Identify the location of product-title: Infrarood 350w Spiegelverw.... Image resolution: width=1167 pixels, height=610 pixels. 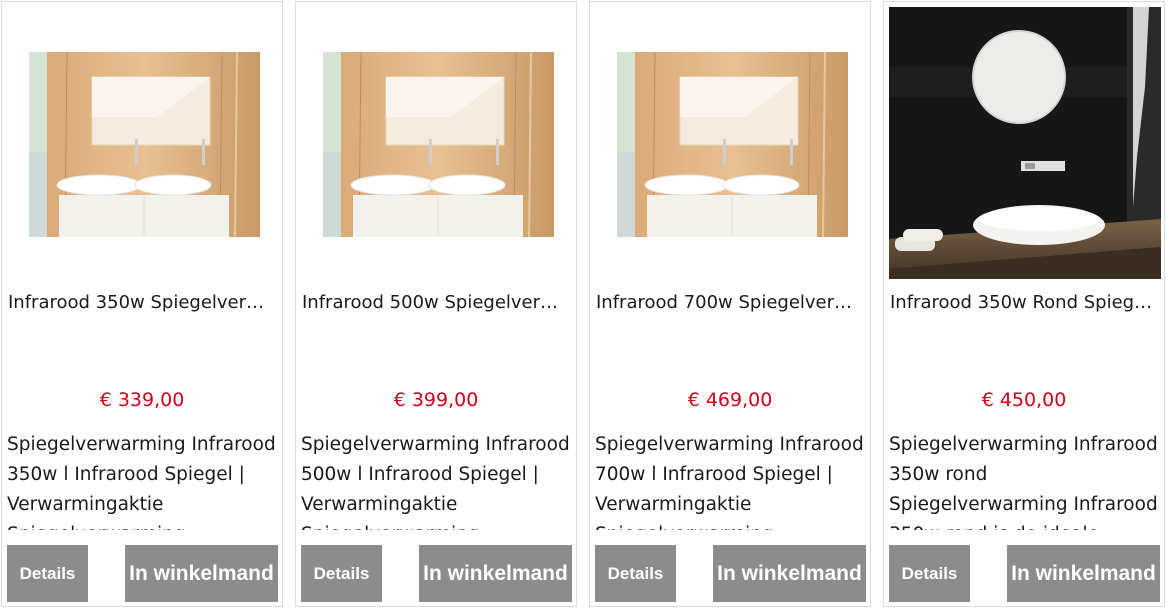
(142, 302).